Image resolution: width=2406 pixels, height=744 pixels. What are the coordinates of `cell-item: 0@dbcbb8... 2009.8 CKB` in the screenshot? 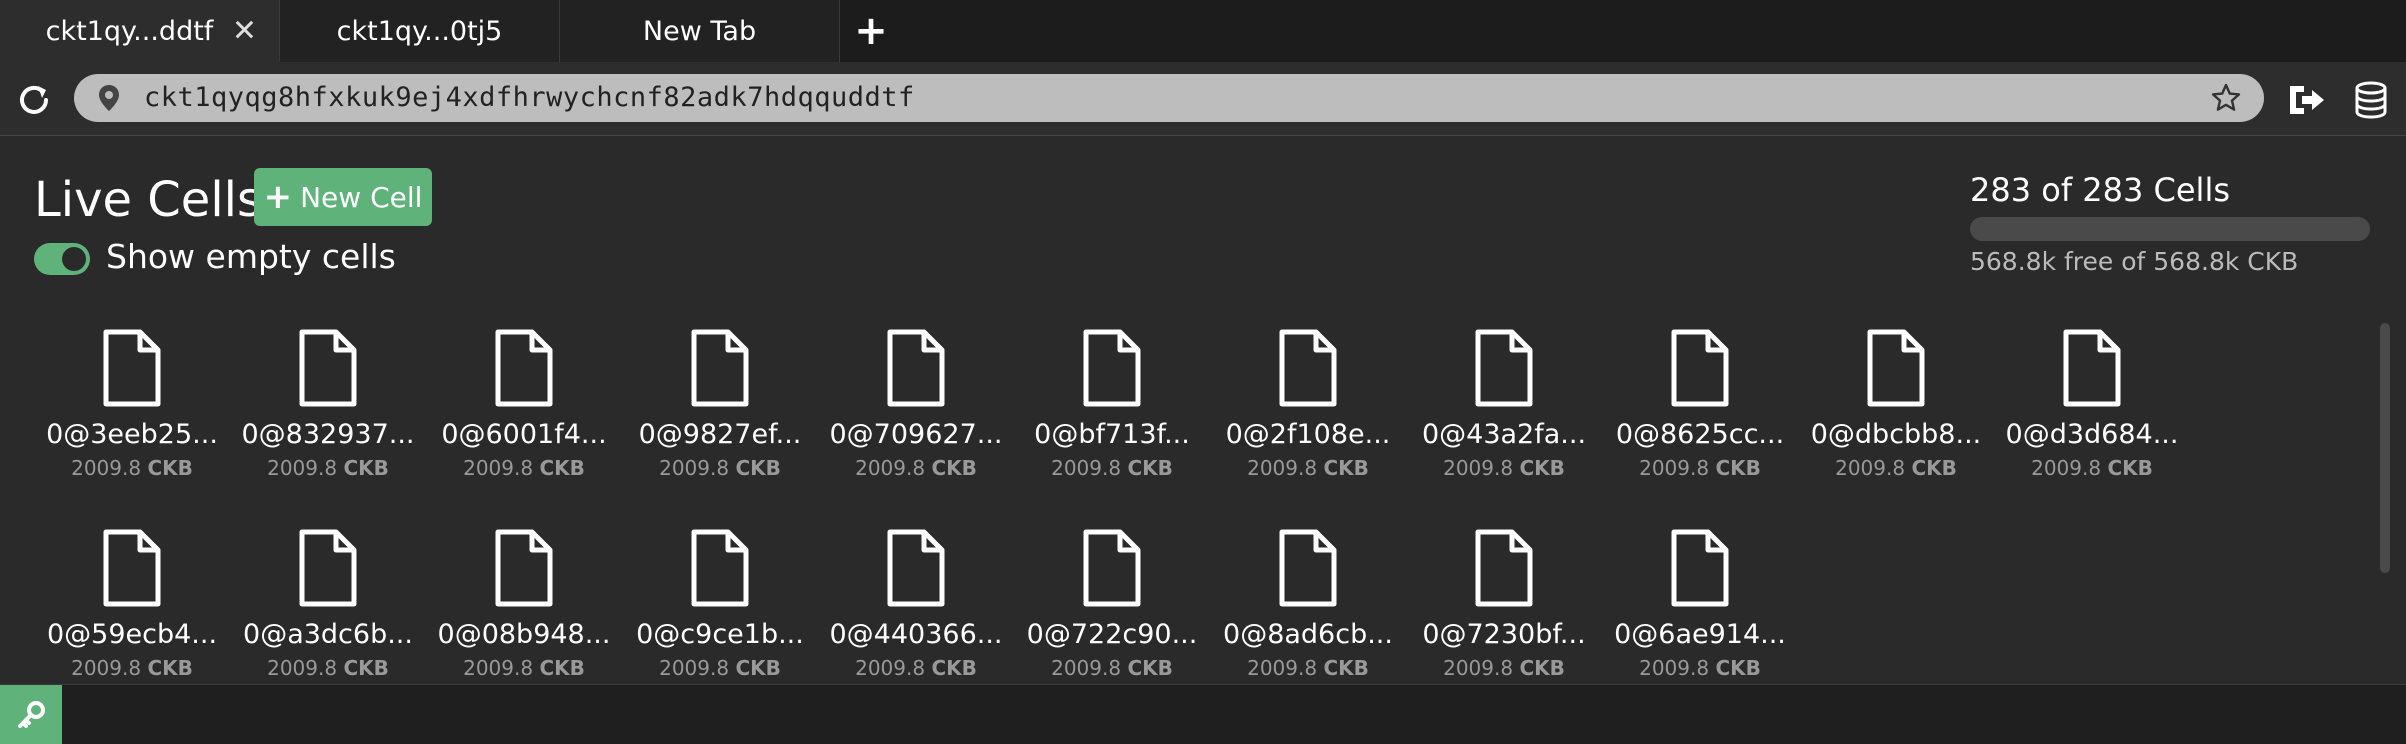 It's located at (1896, 424).